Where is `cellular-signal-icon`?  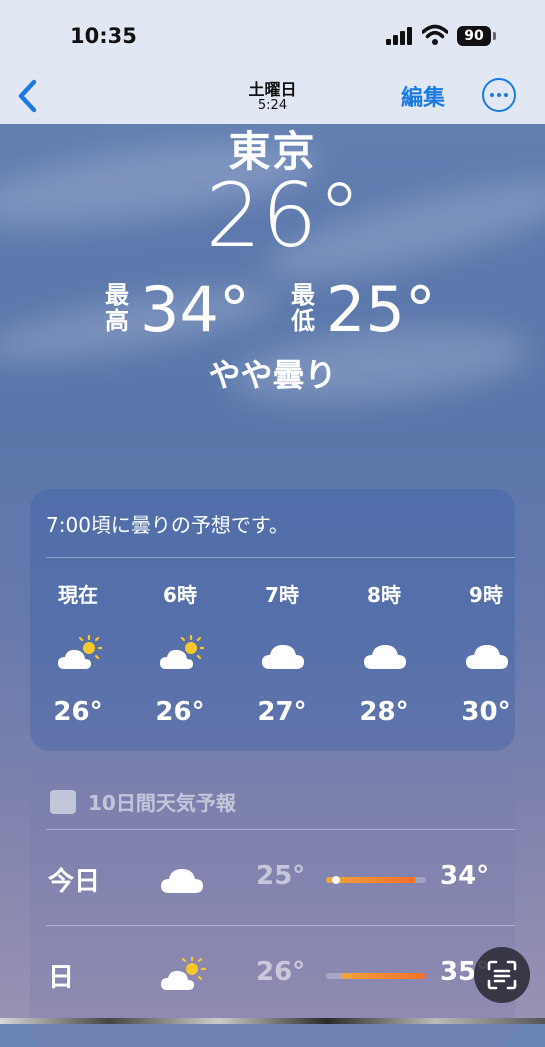 cellular-signal-icon is located at coordinates (400, 36).